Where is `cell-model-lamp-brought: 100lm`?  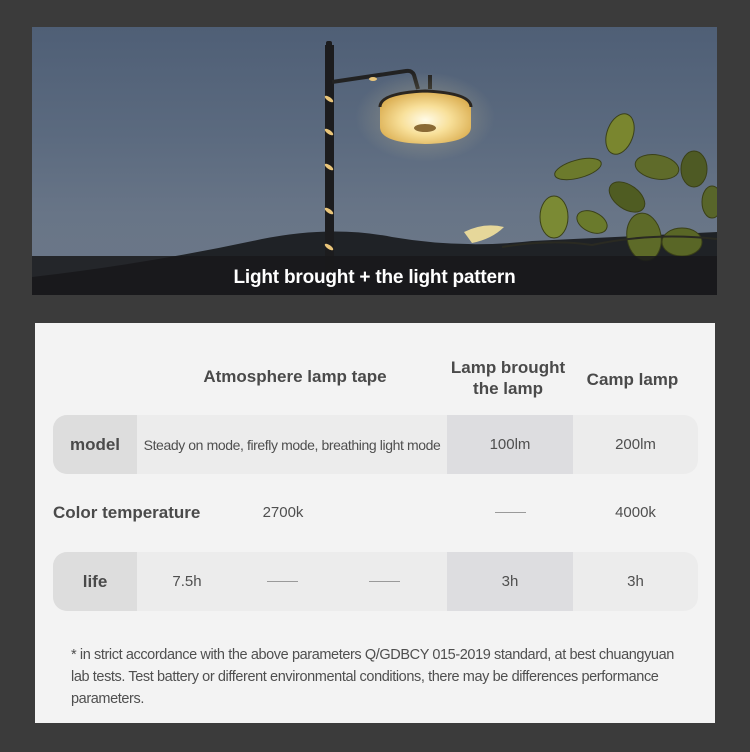
cell-model-lamp-brought: 100lm is located at coordinates (510, 444).